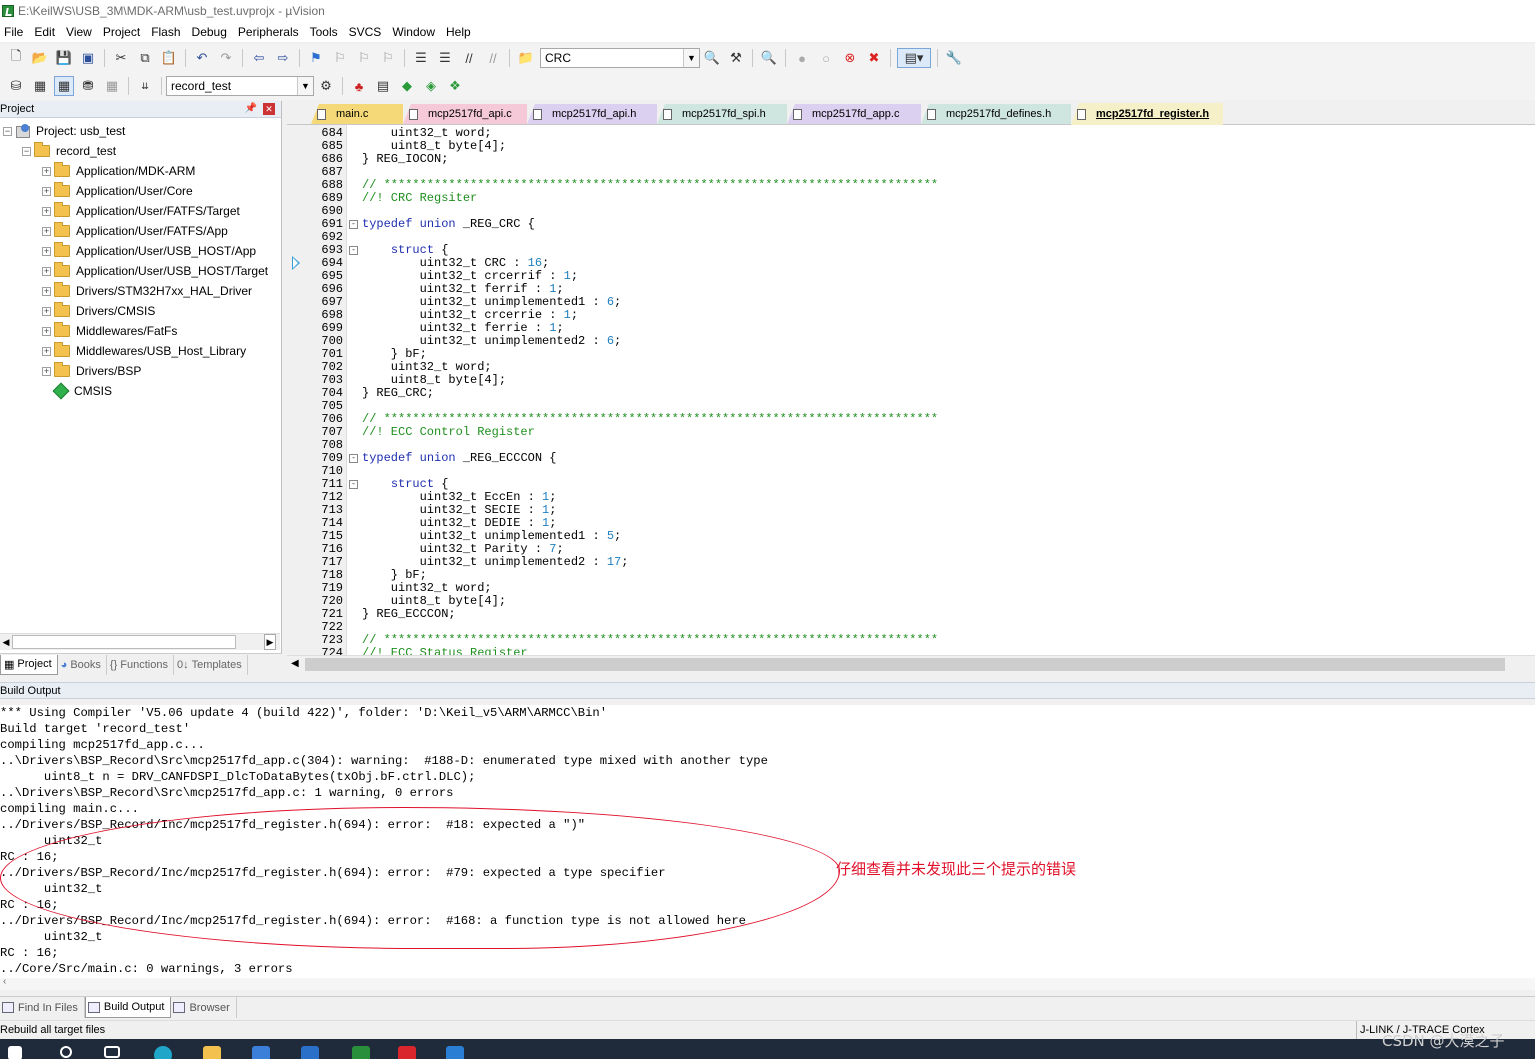  I want to click on download-icon: ⇊, so click(145, 86).